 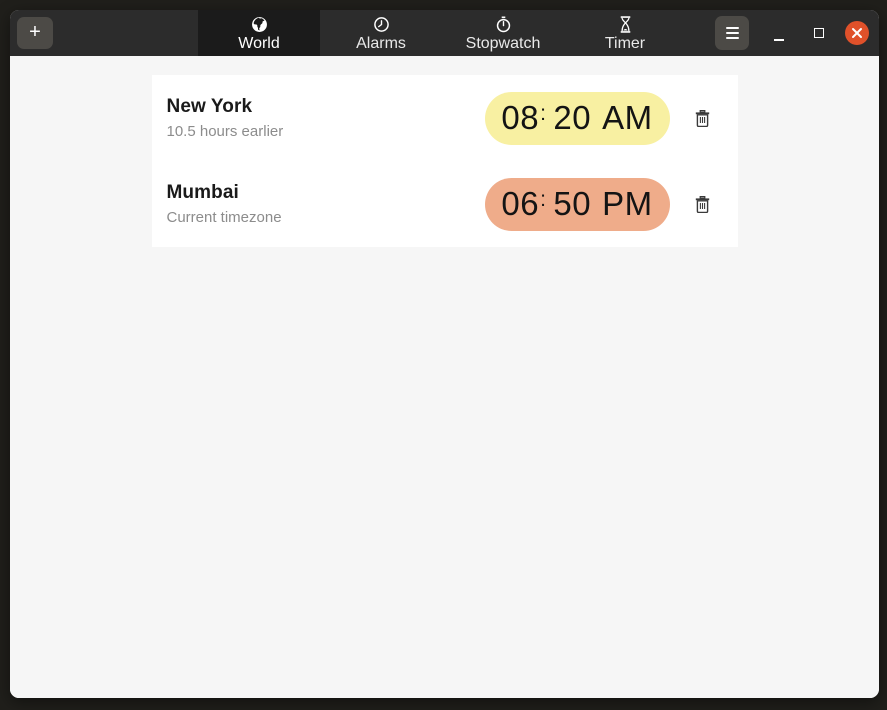 I want to click on tab-alarms: Alarms, so click(x=381, y=33).